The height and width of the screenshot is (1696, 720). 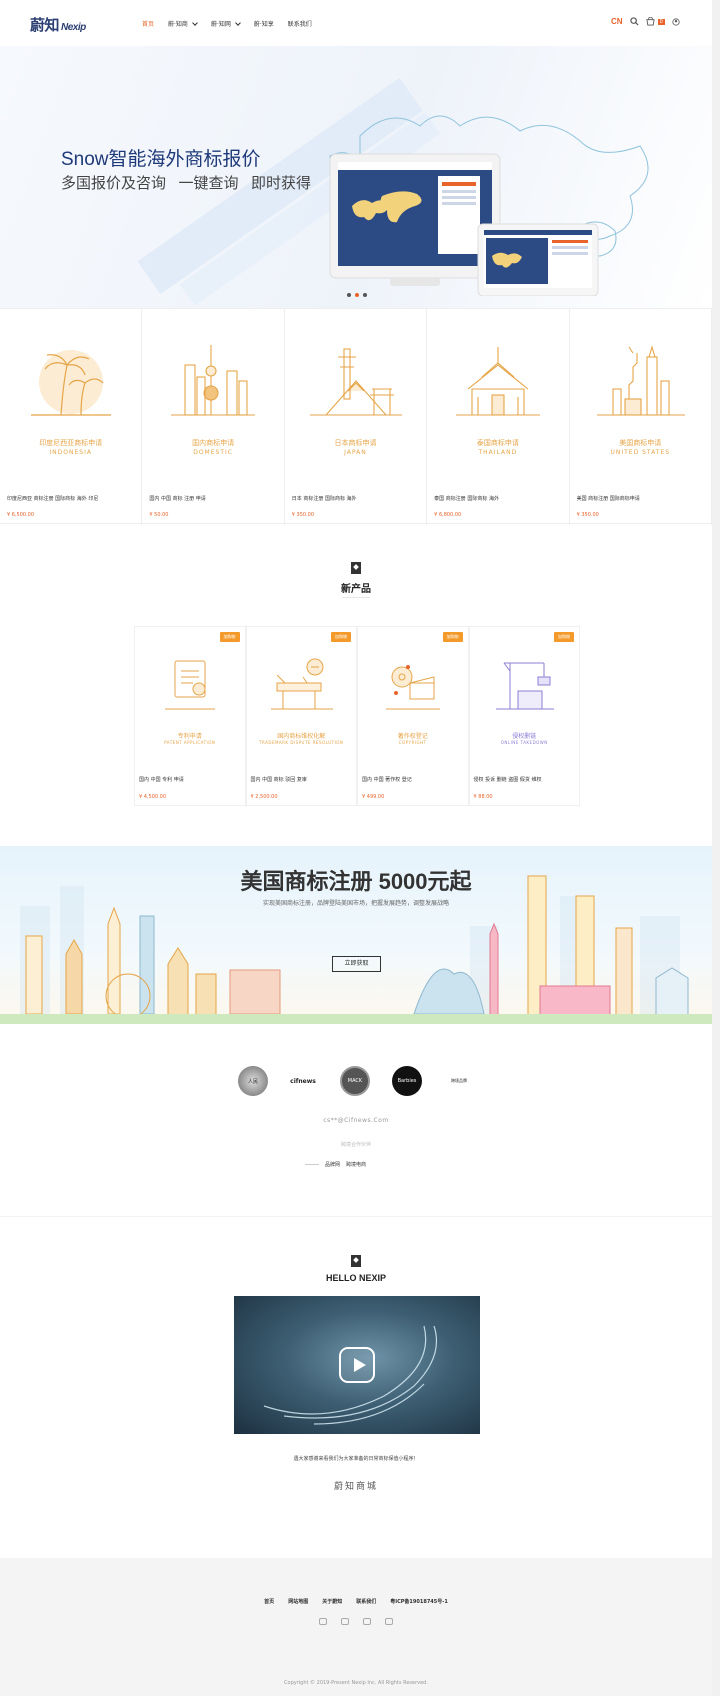 What do you see at coordinates (640, 443) in the screenshot?
I see `product-name: 美国商标申请` at bounding box center [640, 443].